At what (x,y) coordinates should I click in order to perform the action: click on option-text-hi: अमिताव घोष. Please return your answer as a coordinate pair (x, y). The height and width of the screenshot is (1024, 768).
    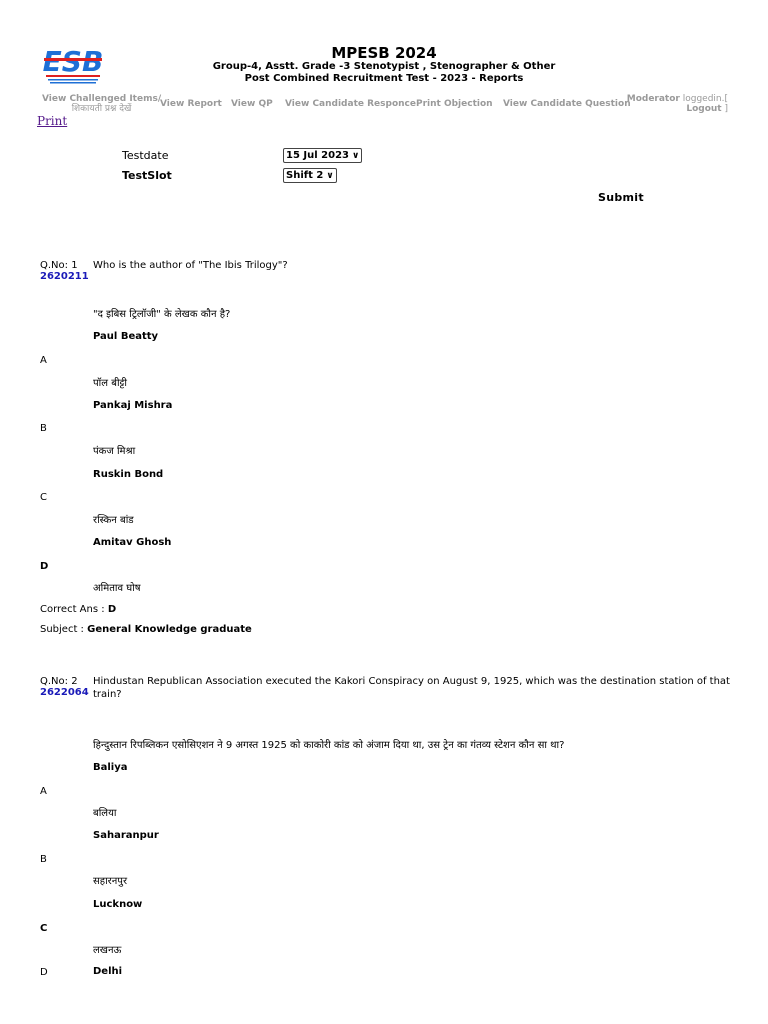
    Looking at the image, I should click on (117, 588).